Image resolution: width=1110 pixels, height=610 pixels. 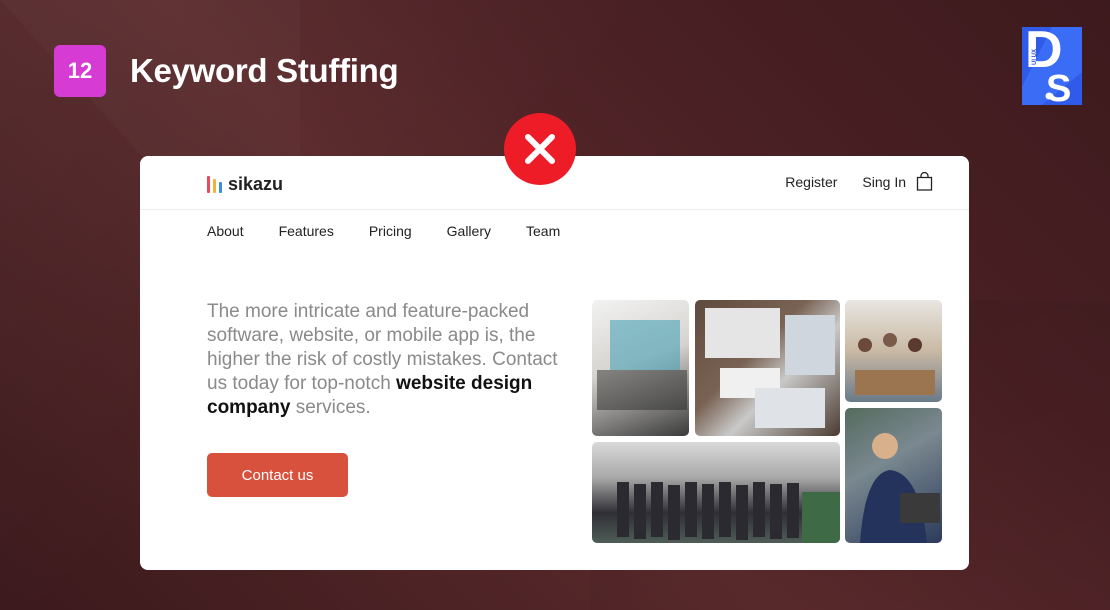 I want to click on nav-item-team: Team, so click(x=543, y=231).